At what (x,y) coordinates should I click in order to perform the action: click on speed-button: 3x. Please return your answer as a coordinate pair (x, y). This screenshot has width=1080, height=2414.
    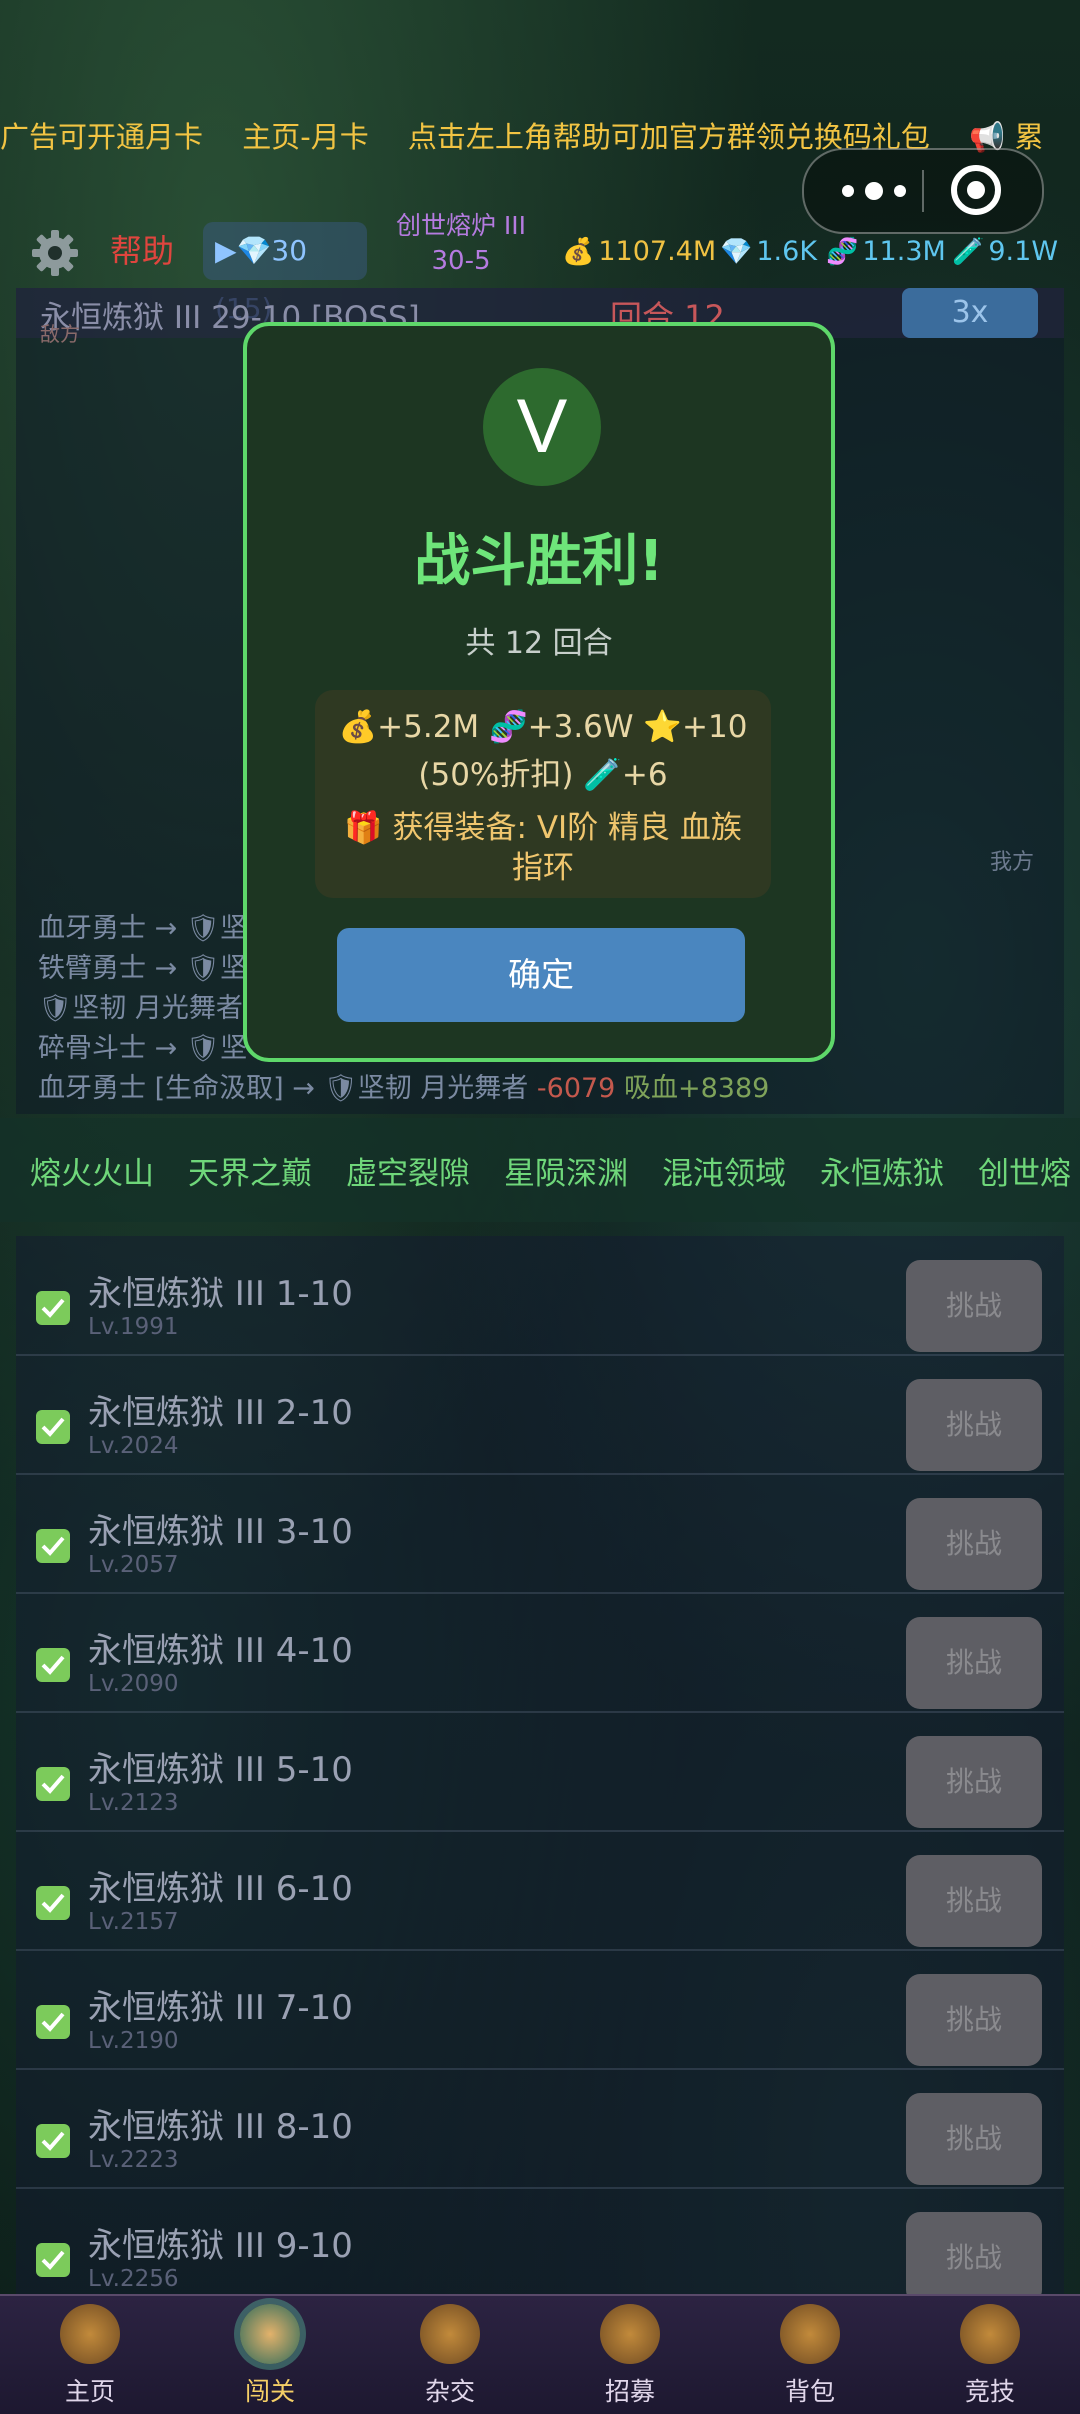
    Looking at the image, I should click on (970, 313).